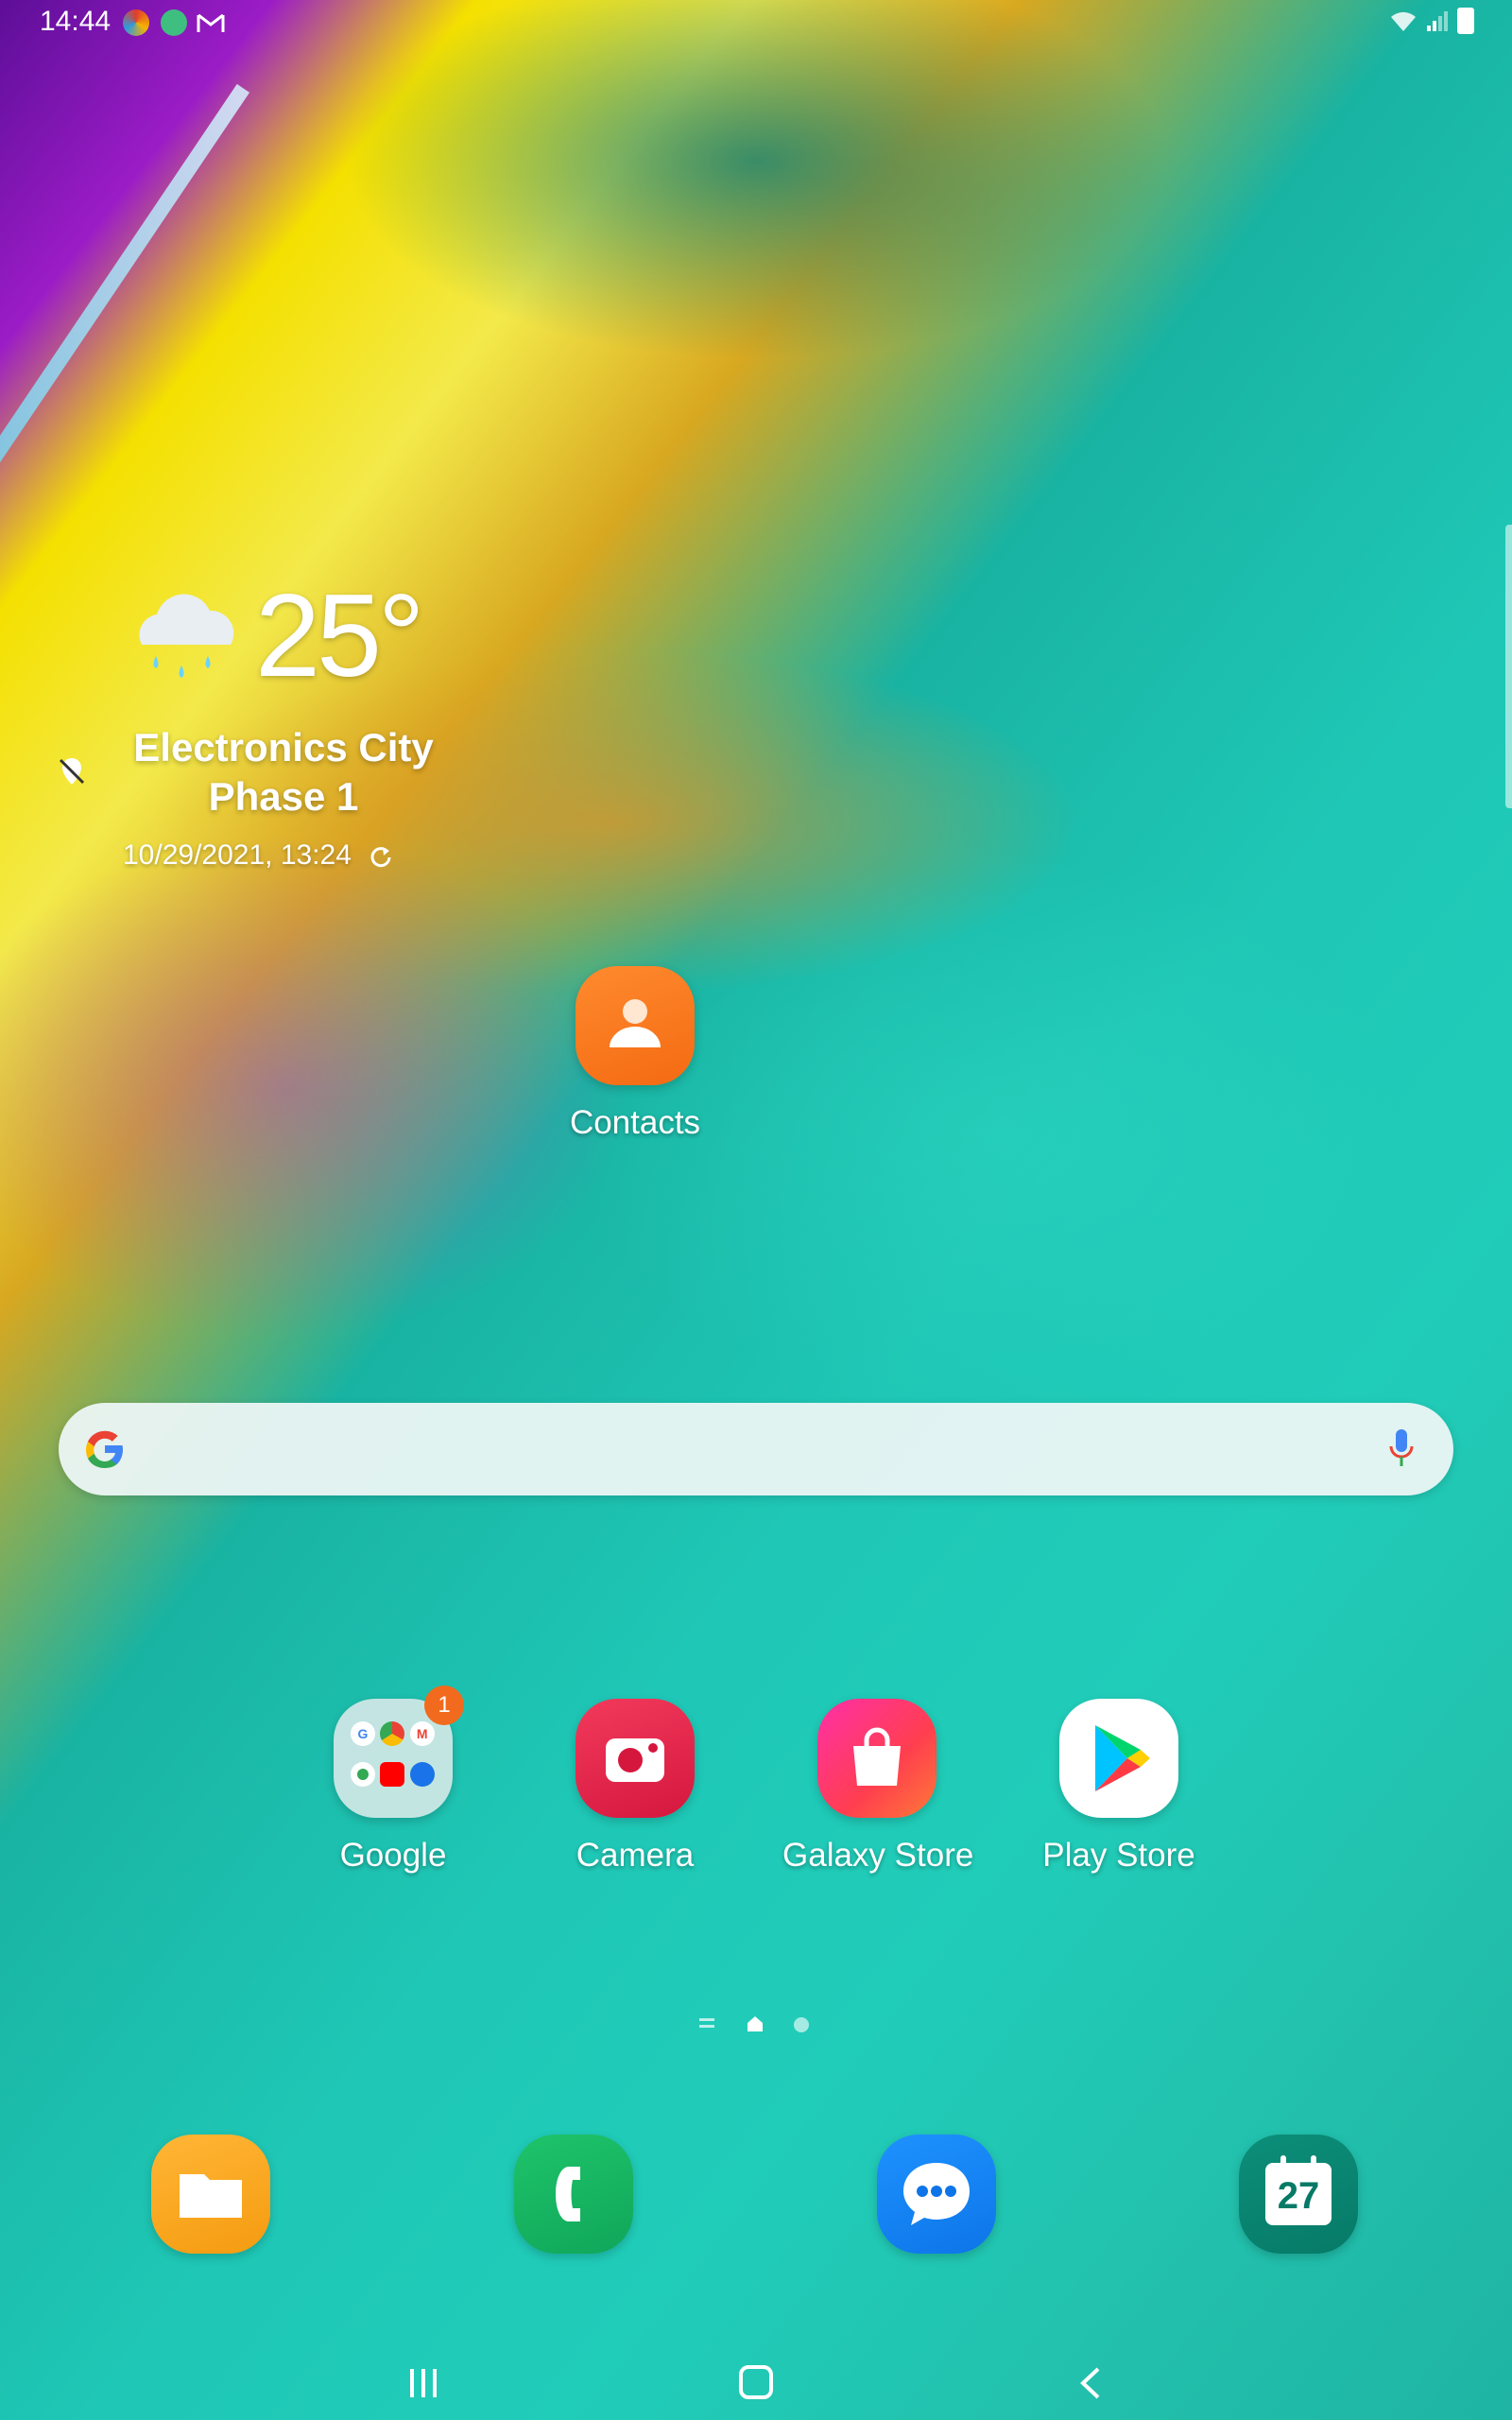 The width and height of the screenshot is (1512, 2420). What do you see at coordinates (72, 771) in the screenshot?
I see `location-off-icon` at bounding box center [72, 771].